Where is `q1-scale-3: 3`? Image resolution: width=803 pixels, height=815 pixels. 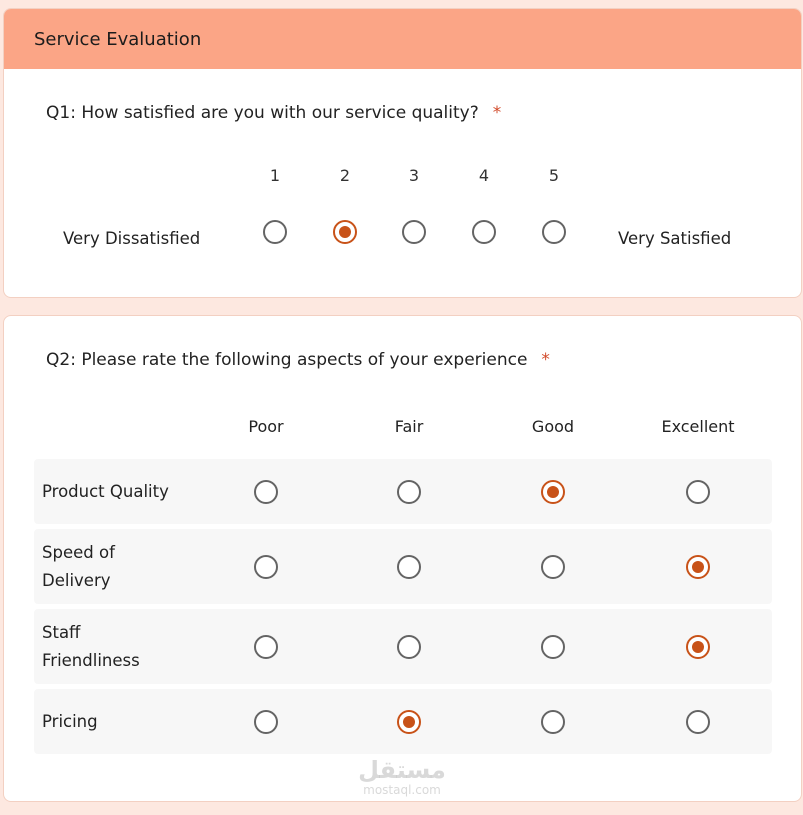
q1-scale-3: 3 is located at coordinates (414, 175).